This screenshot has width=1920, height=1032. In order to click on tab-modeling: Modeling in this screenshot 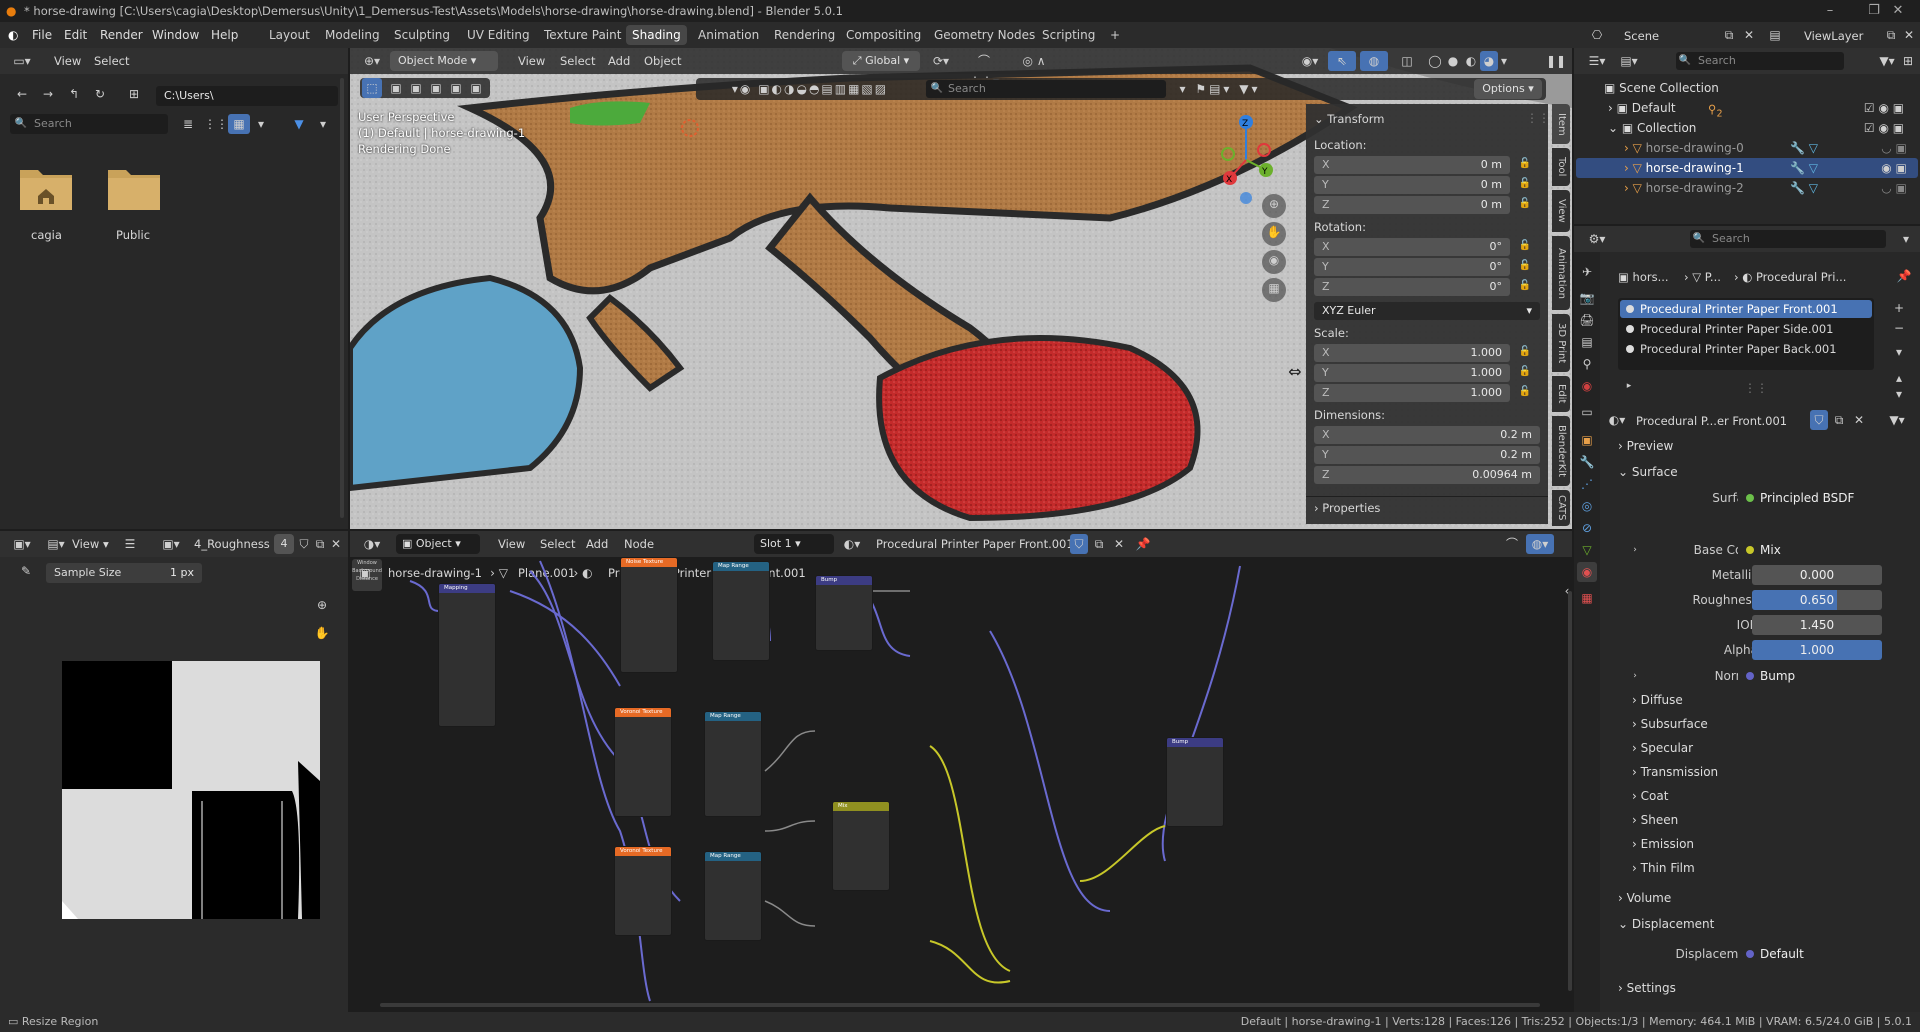, I will do `click(352, 35)`.